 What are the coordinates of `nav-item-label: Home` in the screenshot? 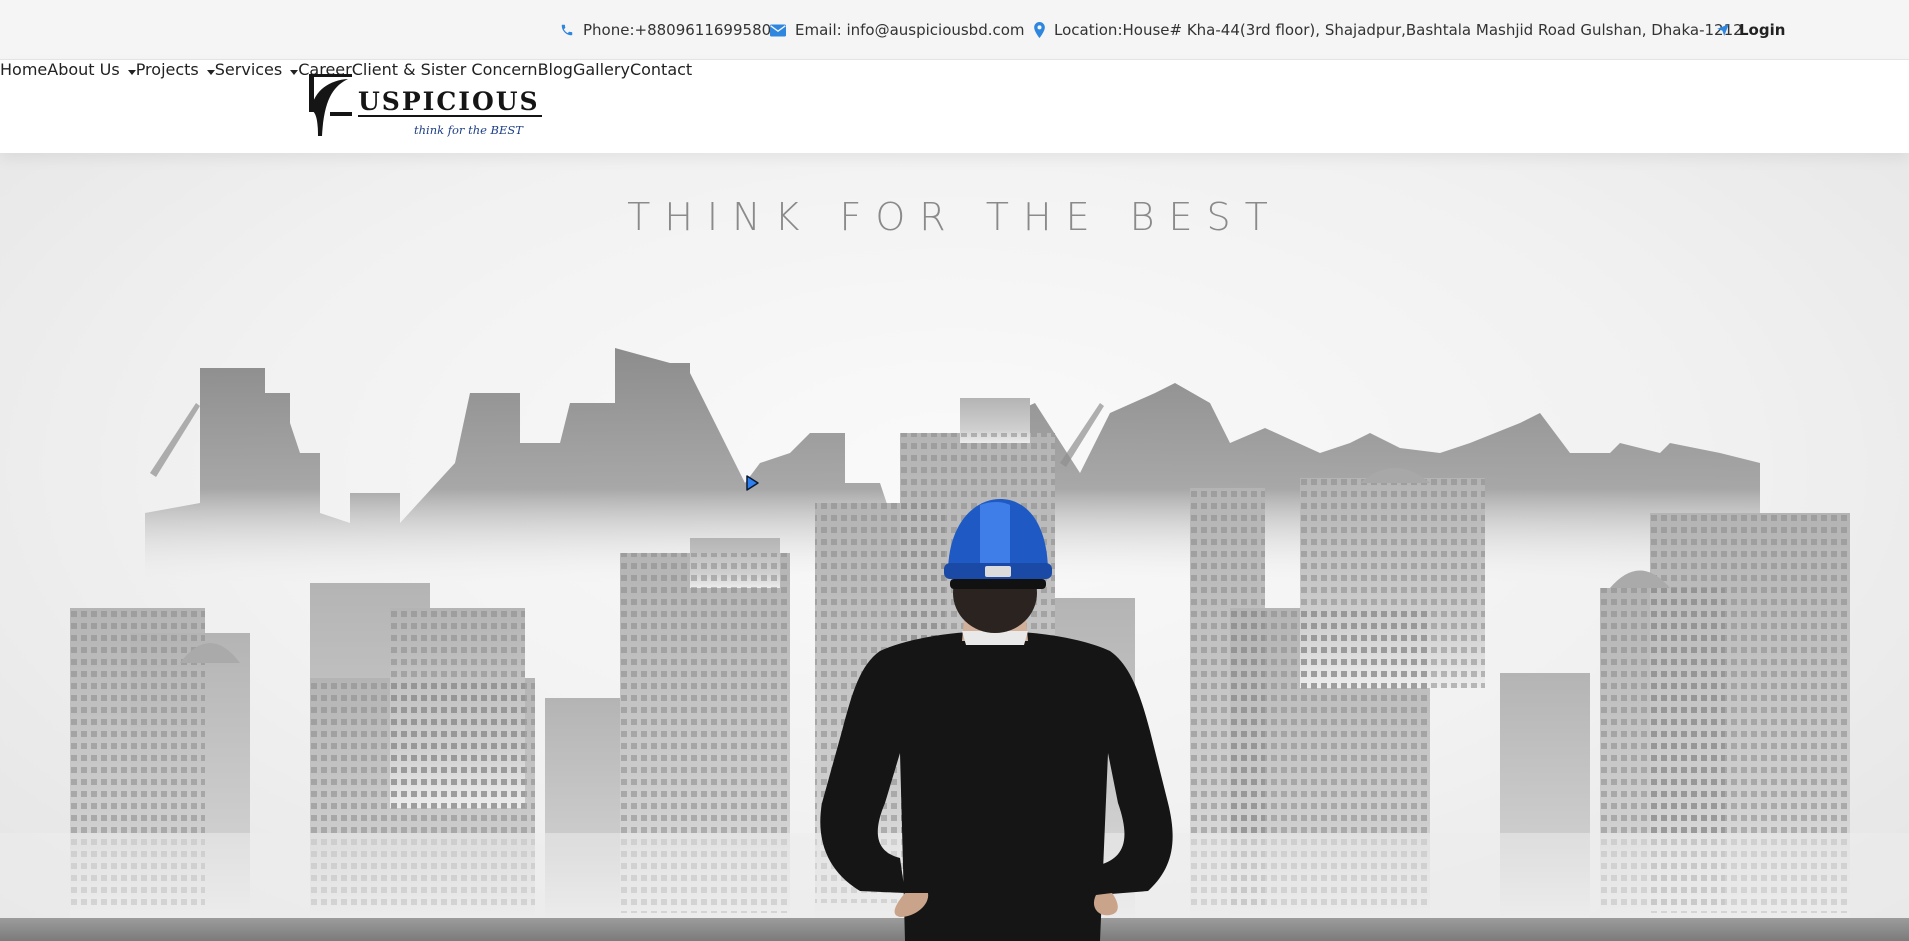 It's located at (24, 69).